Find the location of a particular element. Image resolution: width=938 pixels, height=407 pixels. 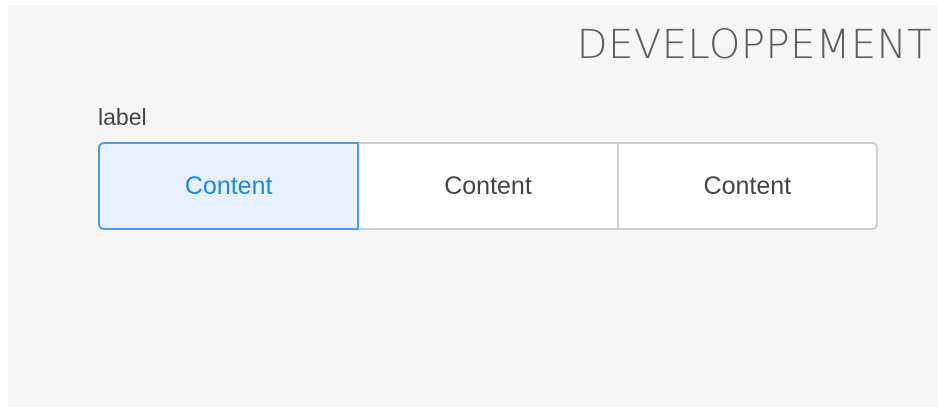

environment-tag: DEVELOPPEMENT is located at coordinates (754, 45).